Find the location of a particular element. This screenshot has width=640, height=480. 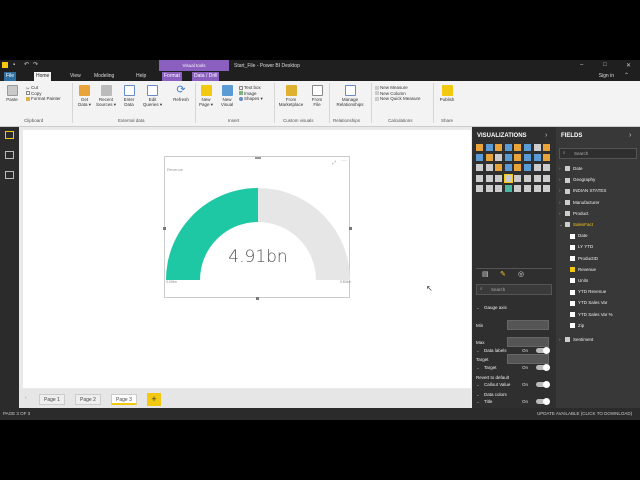

tab-page-3: Page 3 is located at coordinates (124, 399).